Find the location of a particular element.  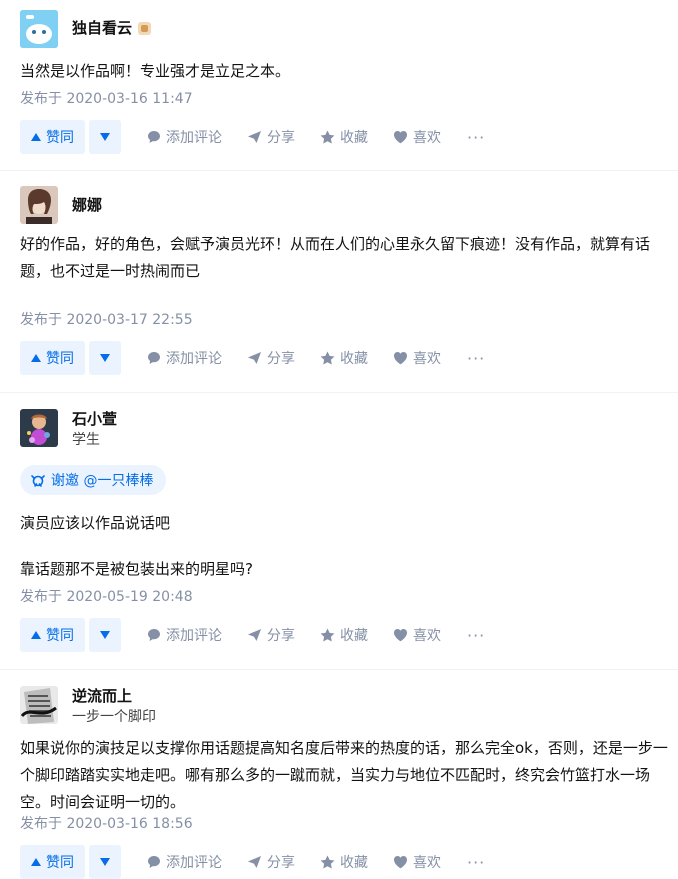

author-headline: 学生 is located at coordinates (86, 440).